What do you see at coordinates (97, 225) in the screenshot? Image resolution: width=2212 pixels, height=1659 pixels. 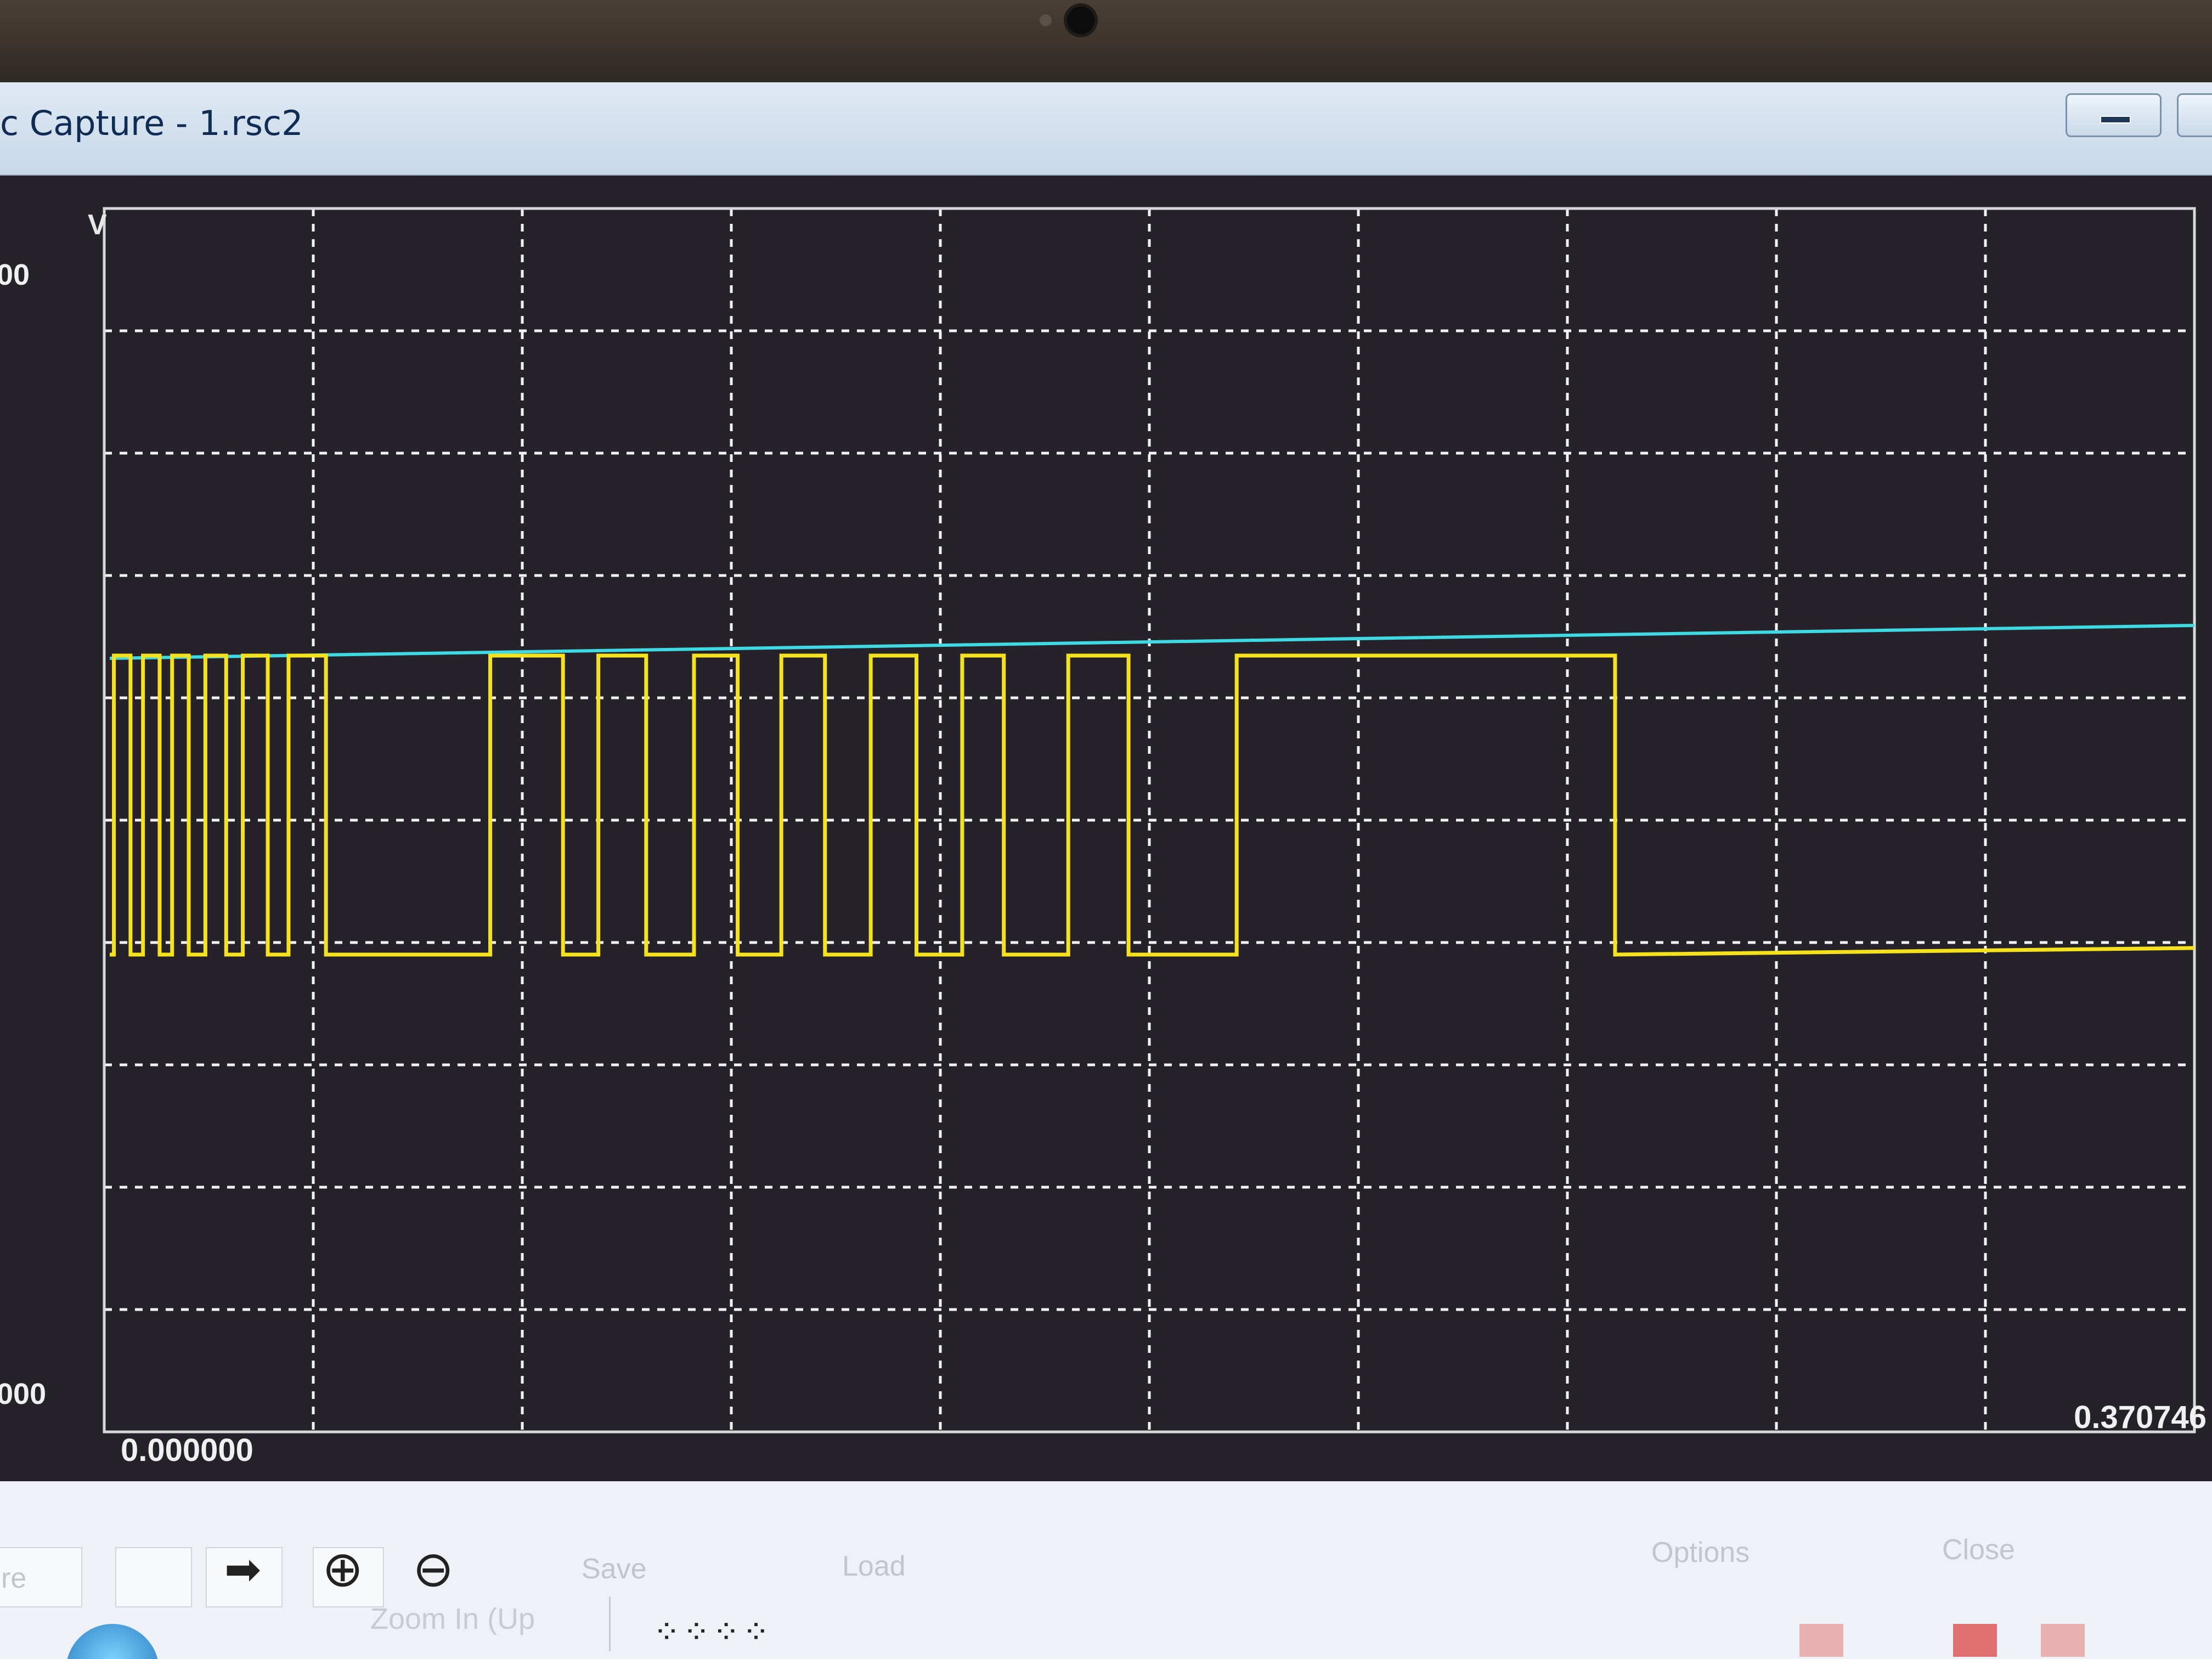 I see `y-axis-unit: V` at bounding box center [97, 225].